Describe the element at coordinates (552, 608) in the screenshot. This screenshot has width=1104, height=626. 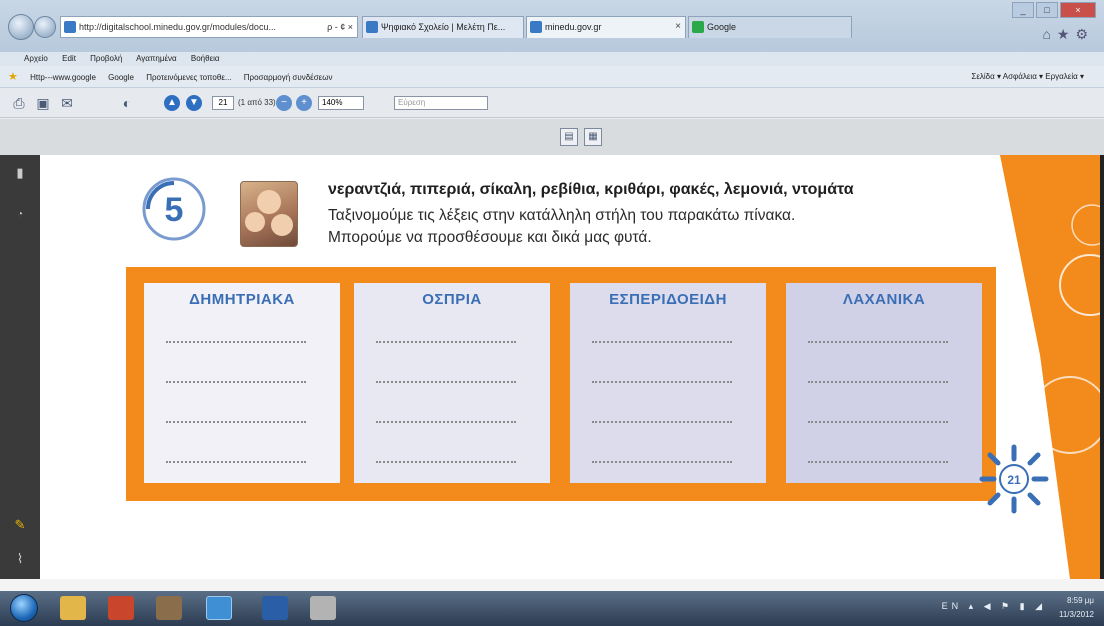
I see `windows-taskbar: EN ▴ ◀ ⚑ ▮ ◢ 8:59 μμ 11/3/2012` at that location.